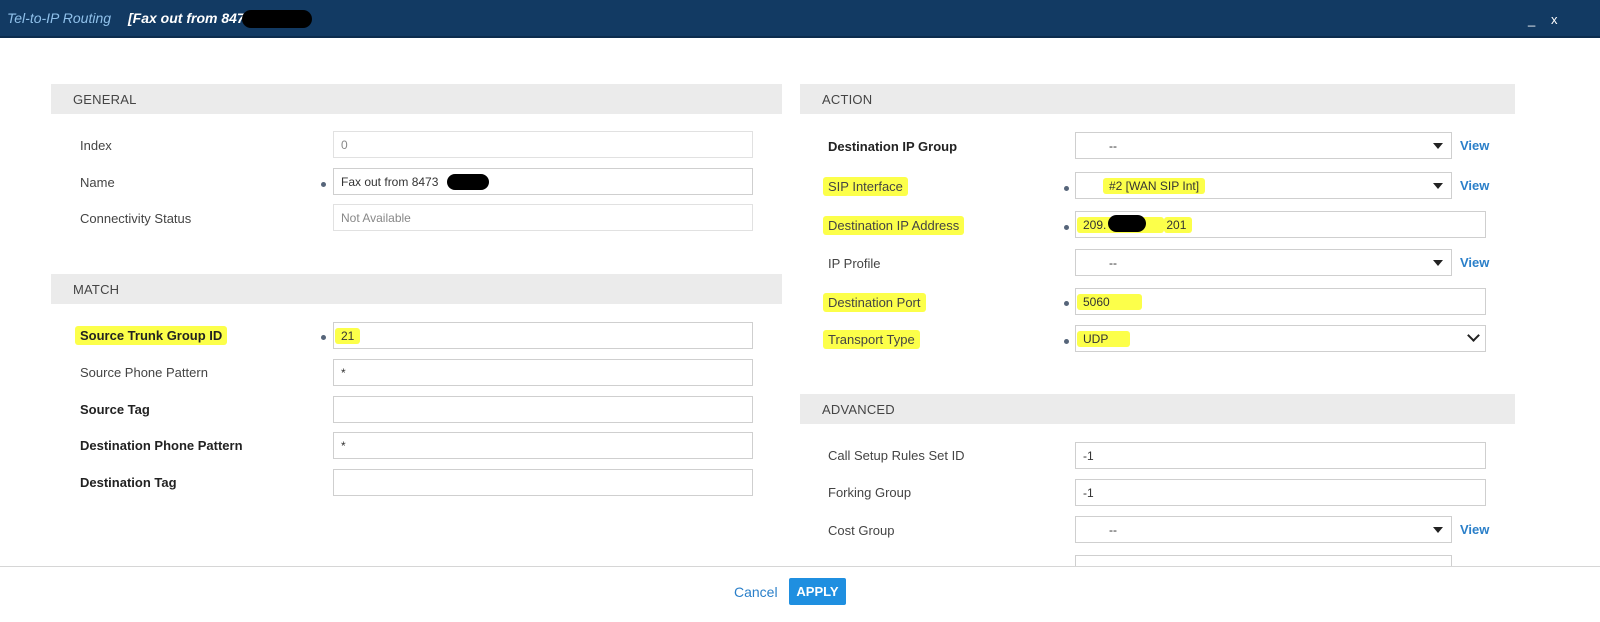 The height and width of the screenshot is (622, 1600). Describe the element at coordinates (1280, 492) in the screenshot. I see `forking-group-field: -1` at that location.